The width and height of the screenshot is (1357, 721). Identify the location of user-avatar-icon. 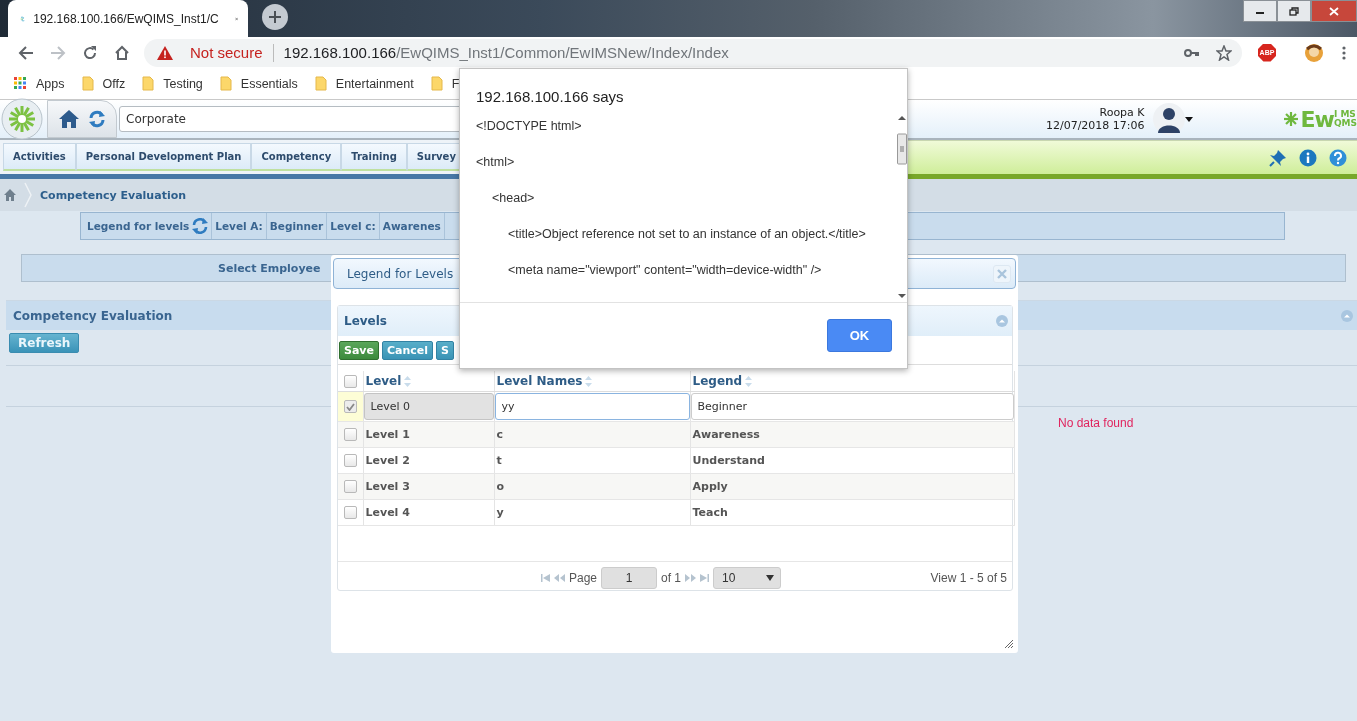
(1168, 119).